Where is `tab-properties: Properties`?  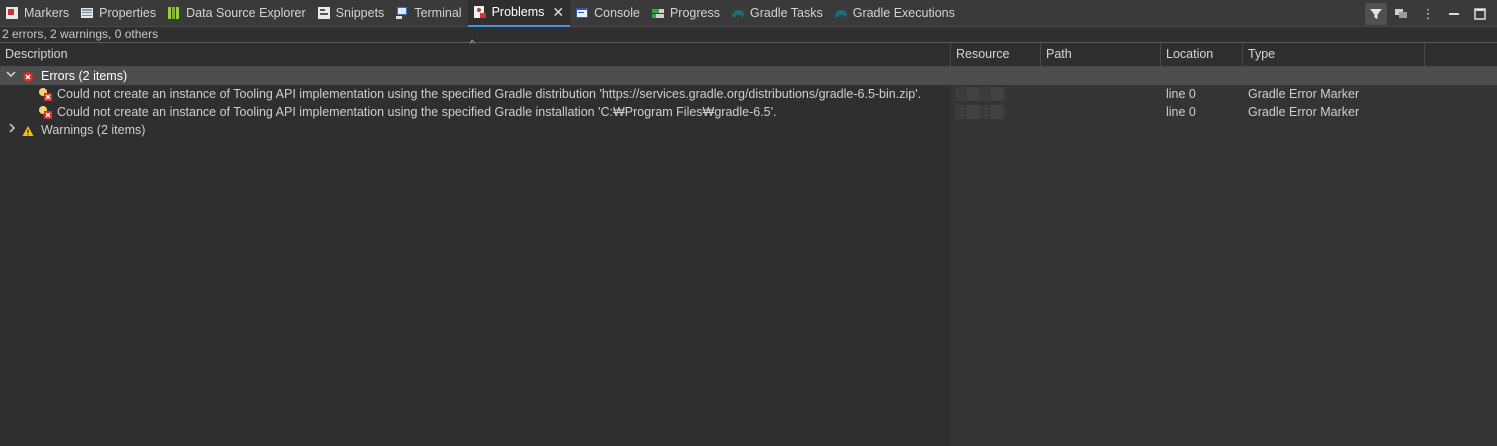
tab-properties: Properties is located at coordinates (118, 13).